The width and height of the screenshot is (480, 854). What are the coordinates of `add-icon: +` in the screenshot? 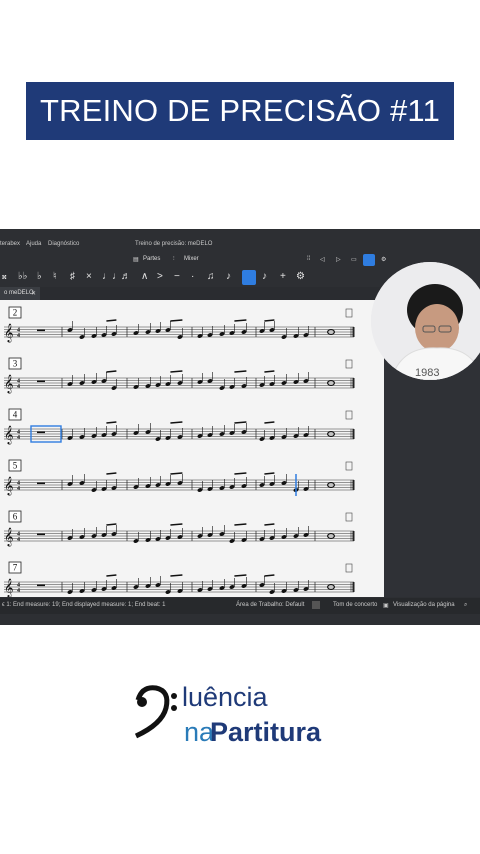 It's located at (283, 276).